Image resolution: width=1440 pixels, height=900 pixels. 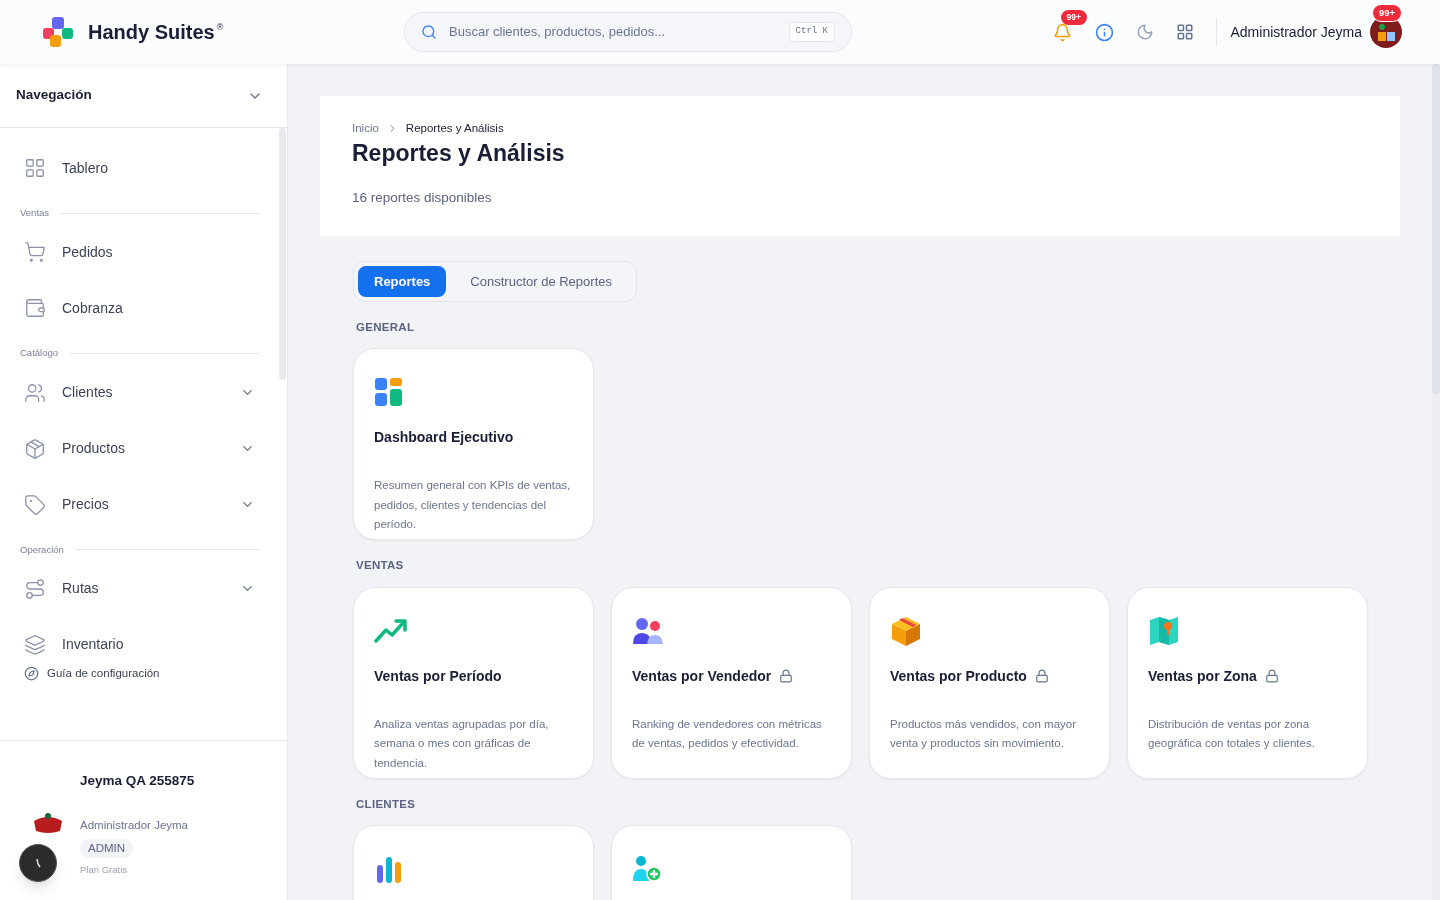 I want to click on trend-chart-icon, so click(x=391, y=630).